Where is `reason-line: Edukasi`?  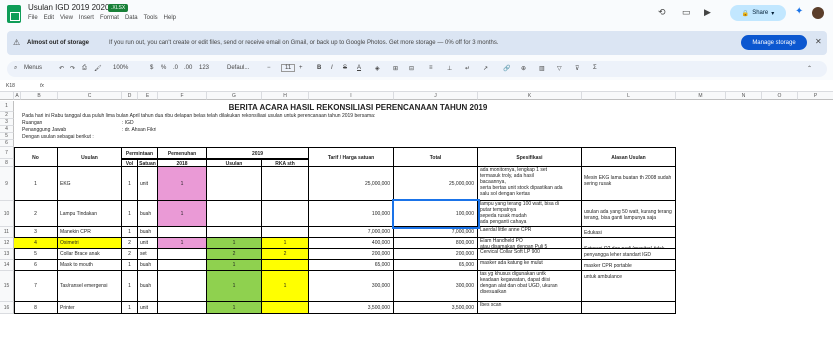 reason-line: Edukasi is located at coordinates (593, 233).